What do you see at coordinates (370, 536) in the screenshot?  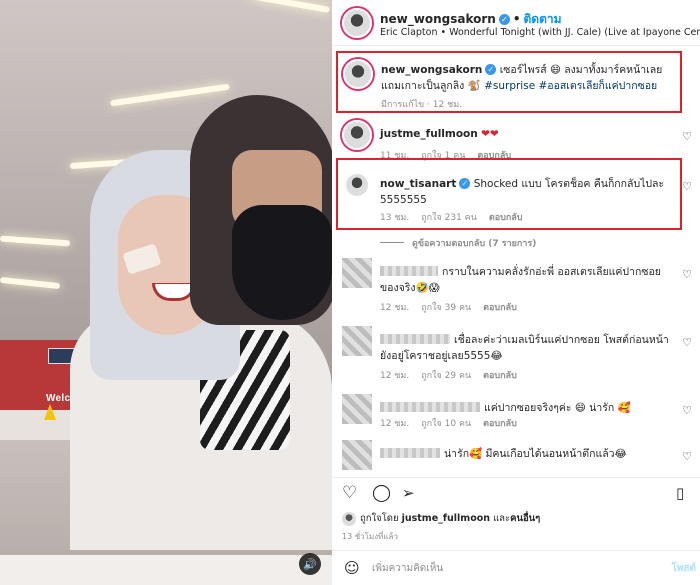 I see `post-time: 13 ชั่วโมงที่แล้ว` at bounding box center [370, 536].